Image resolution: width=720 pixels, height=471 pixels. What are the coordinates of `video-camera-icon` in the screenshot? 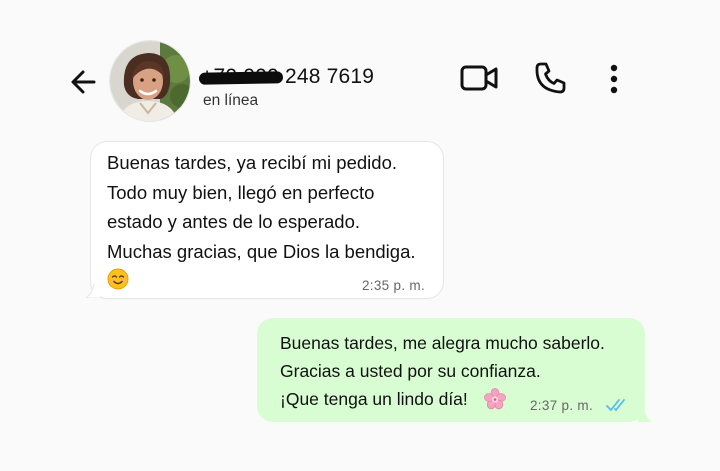 It's located at (479, 78).